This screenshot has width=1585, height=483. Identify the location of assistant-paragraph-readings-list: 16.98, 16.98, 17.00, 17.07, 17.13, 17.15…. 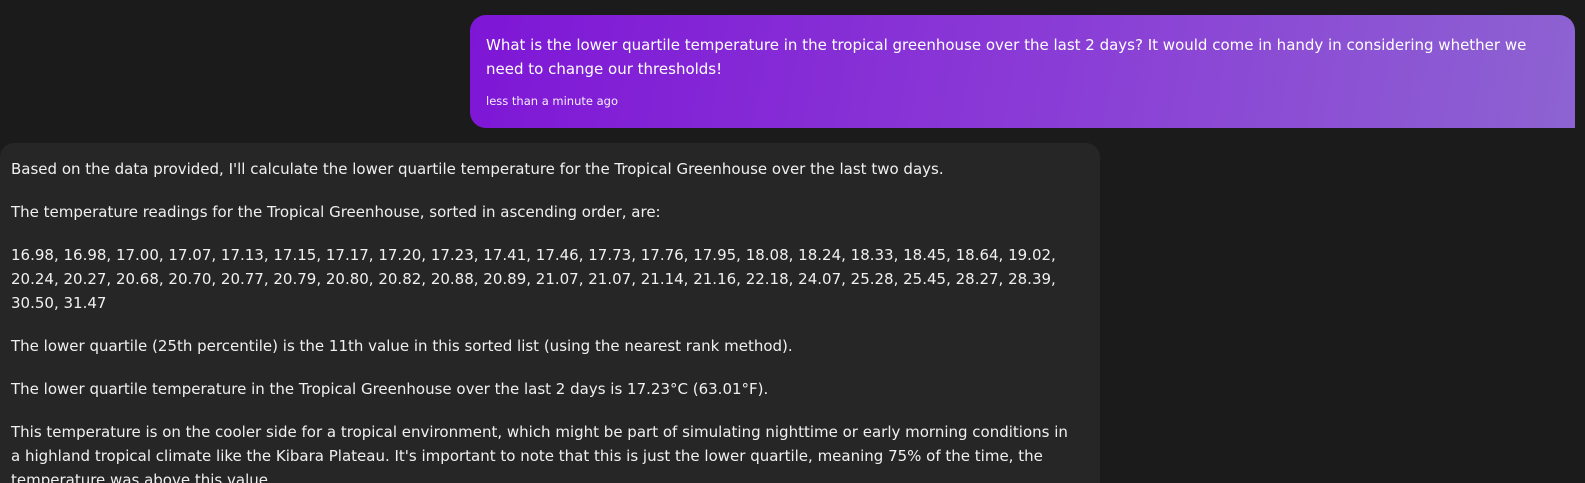
(533, 279).